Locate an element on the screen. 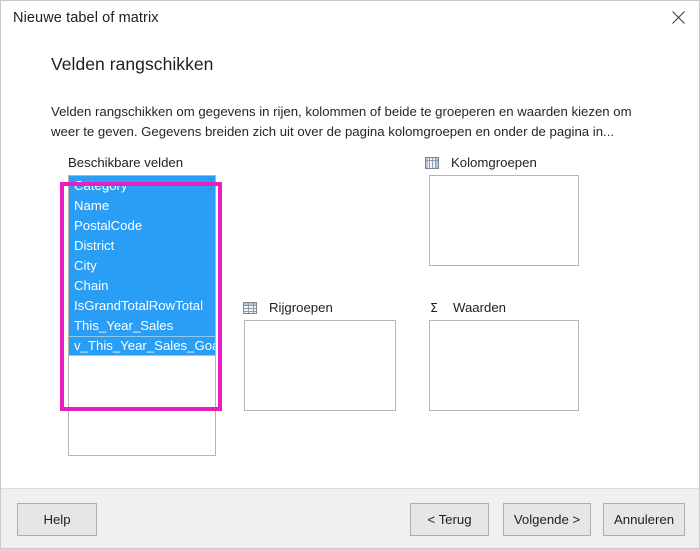 This screenshot has height=549, width=700. available-fields-label: Beschikbare velden is located at coordinates (126, 162).